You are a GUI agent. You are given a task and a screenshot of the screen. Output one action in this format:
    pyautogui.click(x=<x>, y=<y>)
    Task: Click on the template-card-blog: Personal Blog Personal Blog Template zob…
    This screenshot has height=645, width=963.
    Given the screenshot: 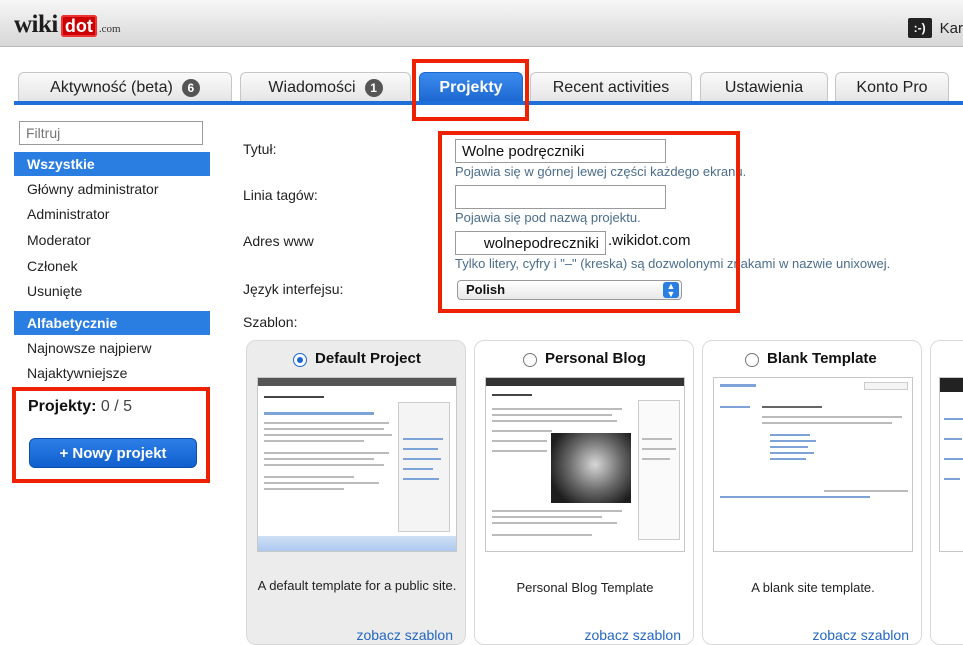 What is the action you would take?
    pyautogui.click(x=584, y=492)
    